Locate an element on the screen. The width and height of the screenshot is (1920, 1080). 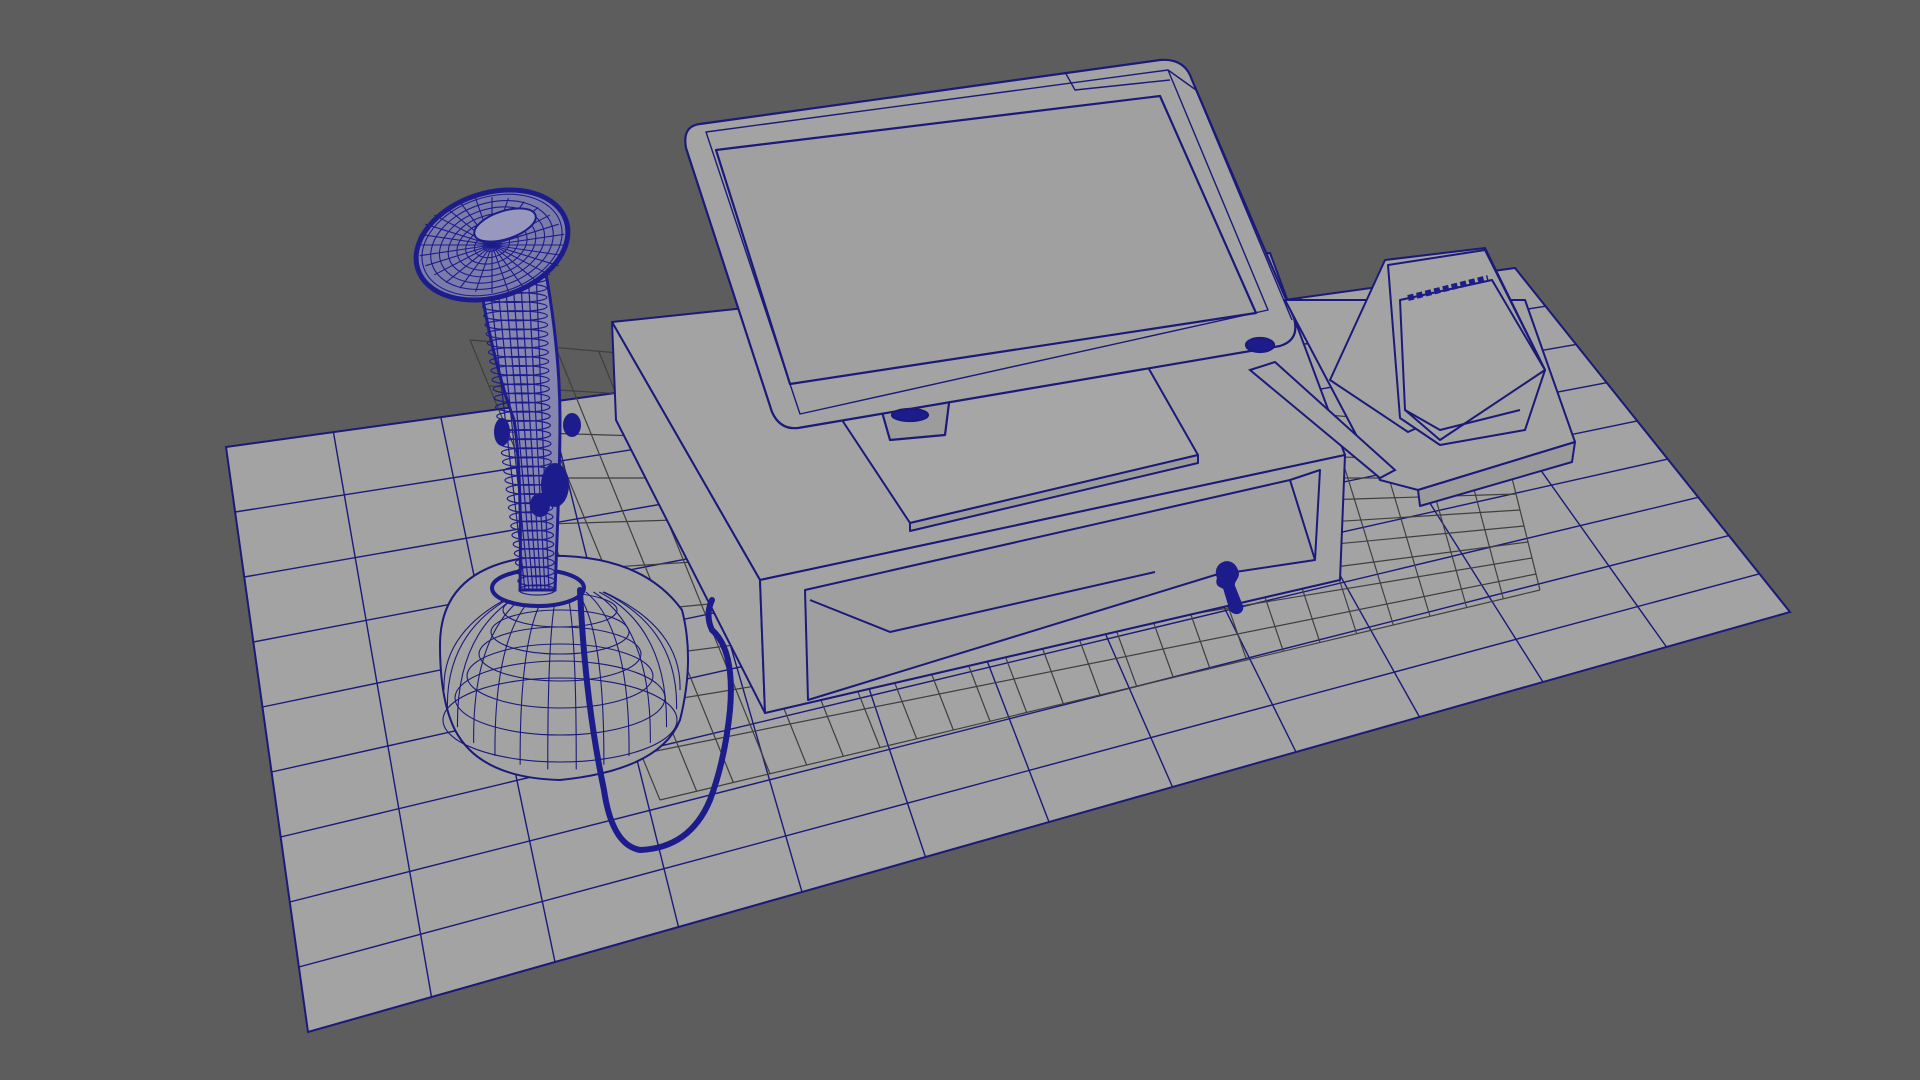
monitor-hinge is located at coordinates (1260, 345).